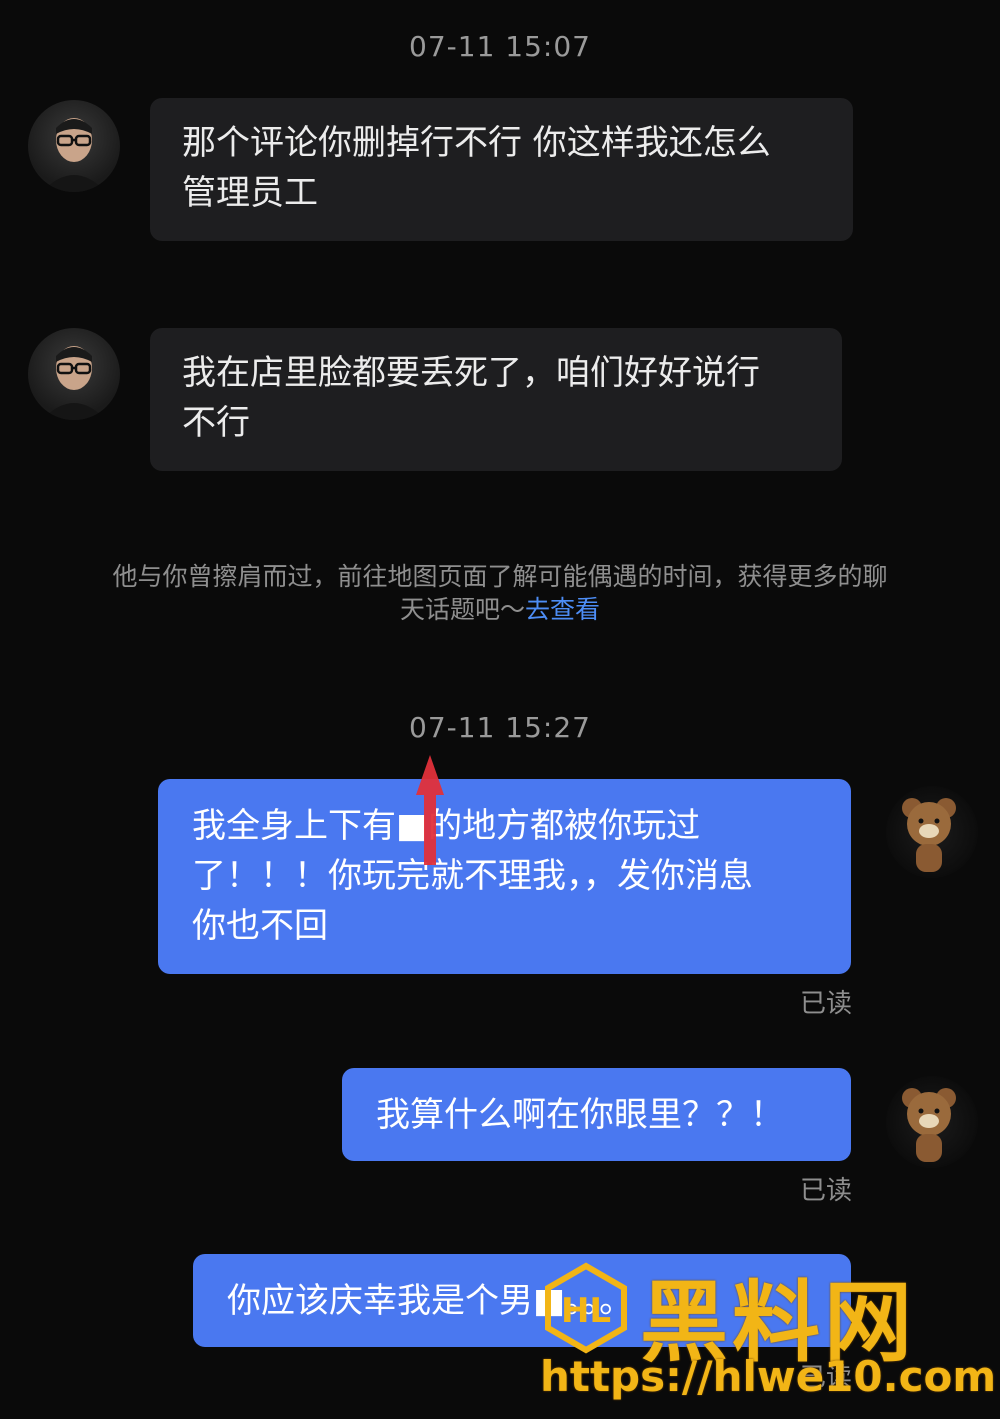  I want to click on encounter-hint: 他与你曾擦肩而过，前往地图页面了解可能偶遇的时间，获得更多的聊天话题吧～去查看, so click(500, 593).